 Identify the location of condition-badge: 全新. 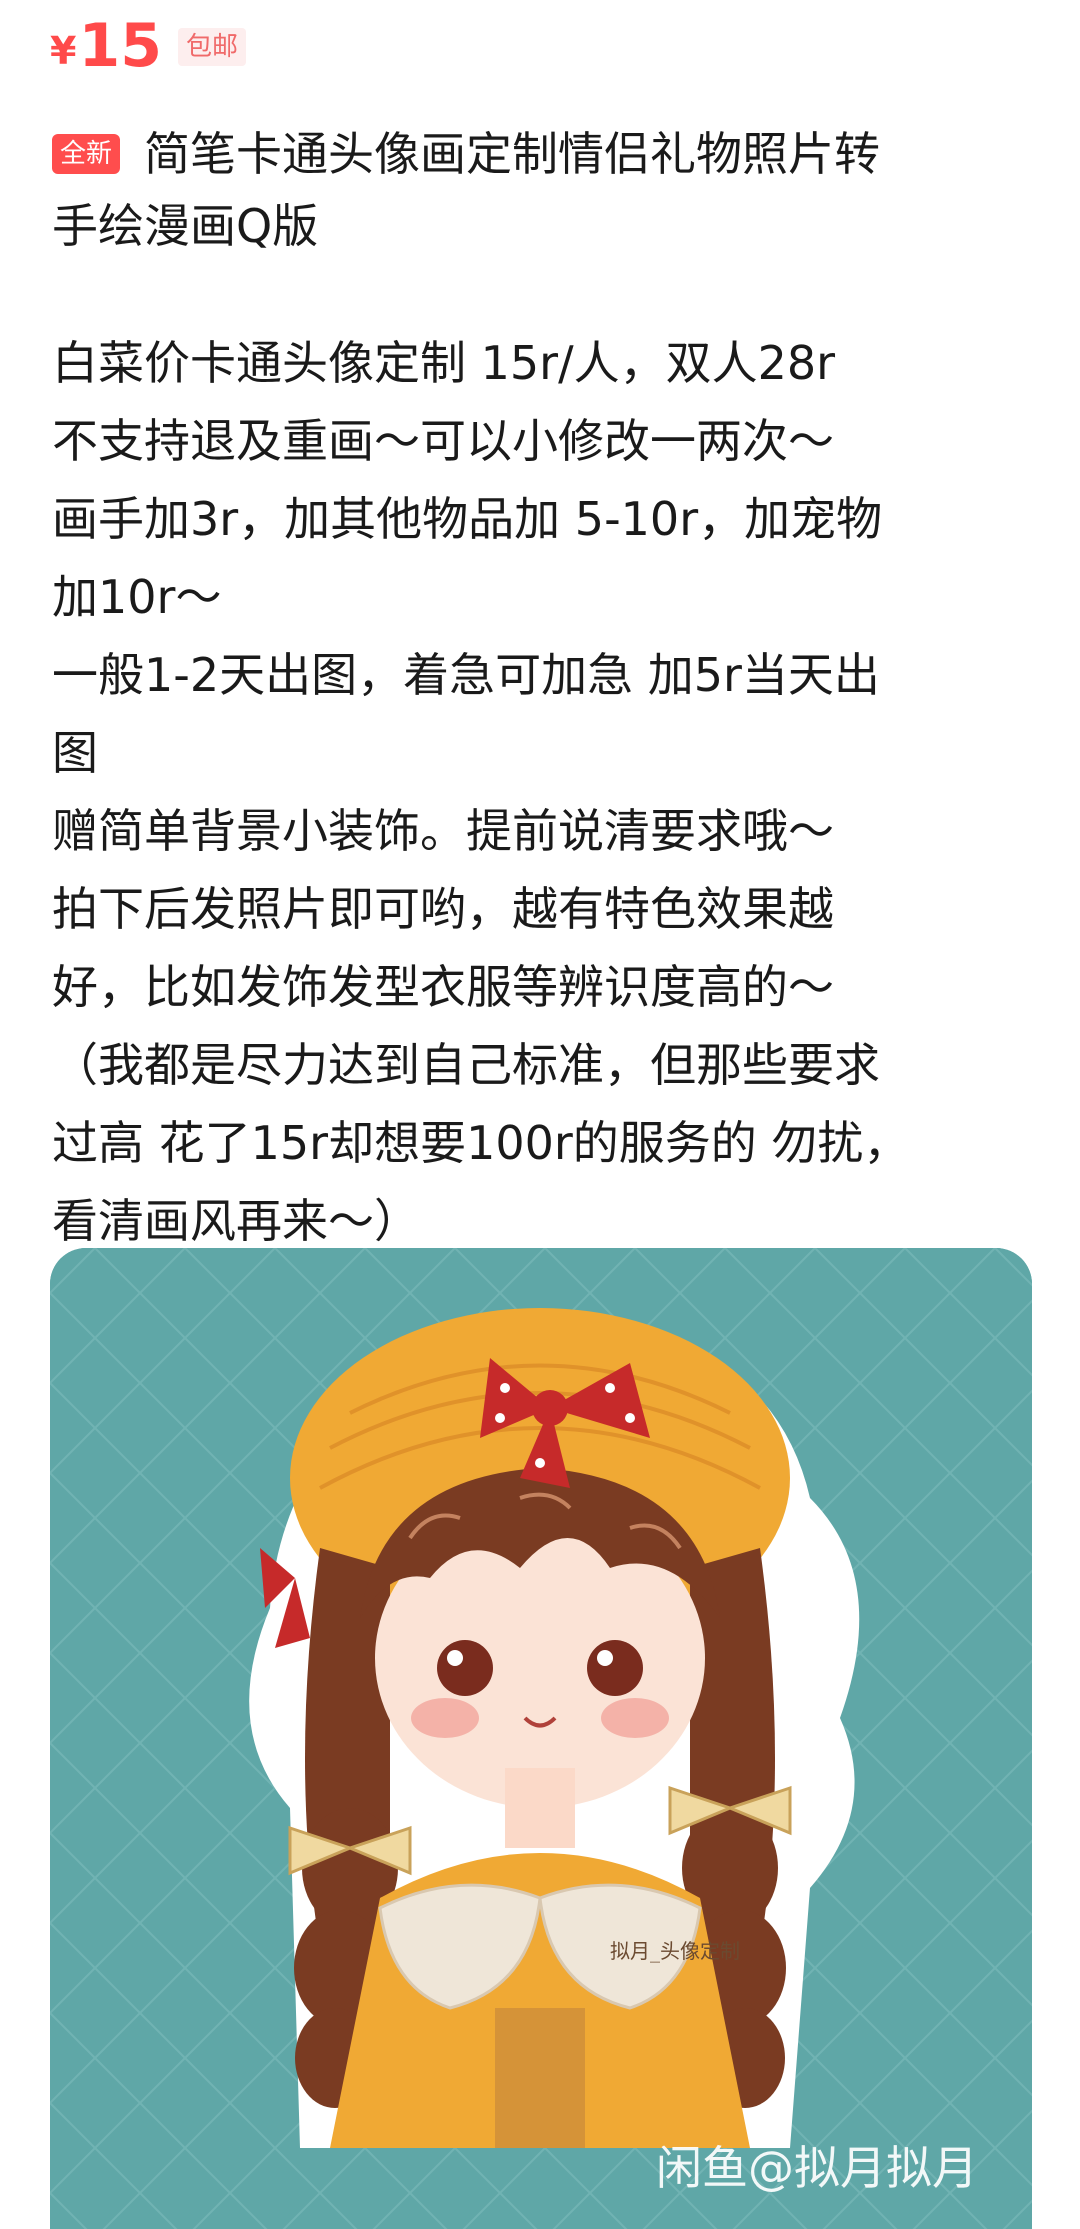
(86, 154).